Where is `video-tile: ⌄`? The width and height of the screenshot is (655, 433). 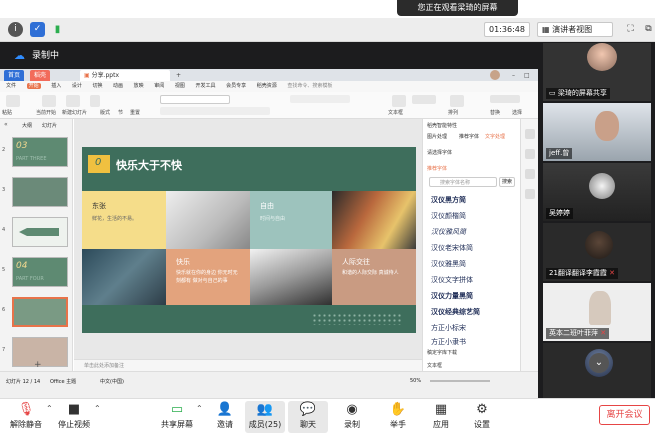 video-tile: ⌄ is located at coordinates (597, 370).